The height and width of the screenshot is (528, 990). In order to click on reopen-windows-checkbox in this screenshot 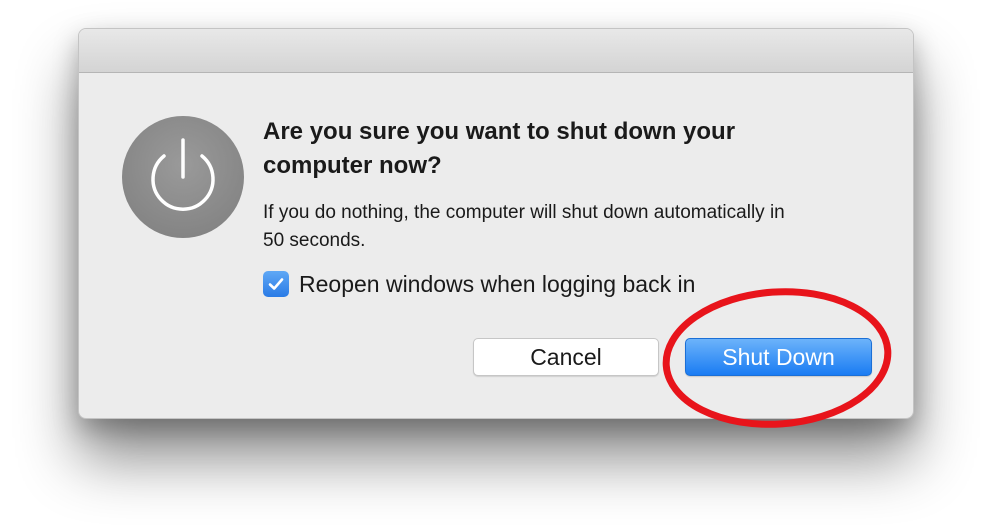, I will do `click(276, 284)`.